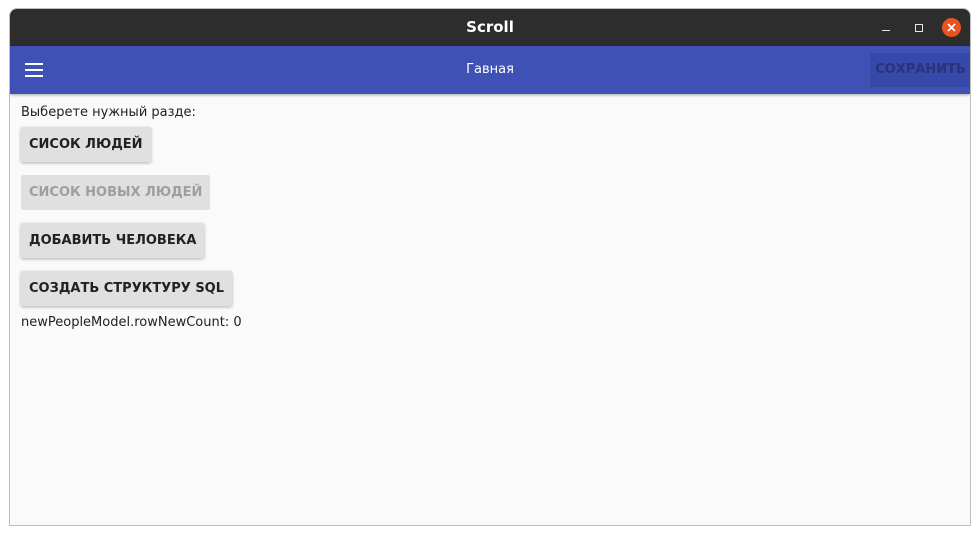 The height and width of the screenshot is (535, 980). I want to click on minimize-button, so click(885, 27).